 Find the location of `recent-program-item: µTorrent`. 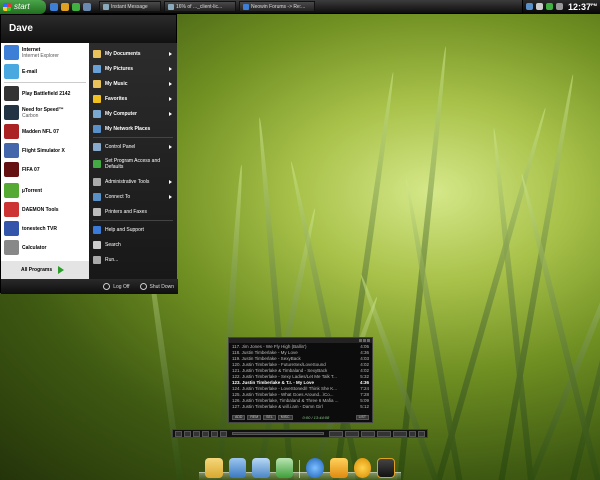

recent-program-item: µTorrent is located at coordinates (45, 190).